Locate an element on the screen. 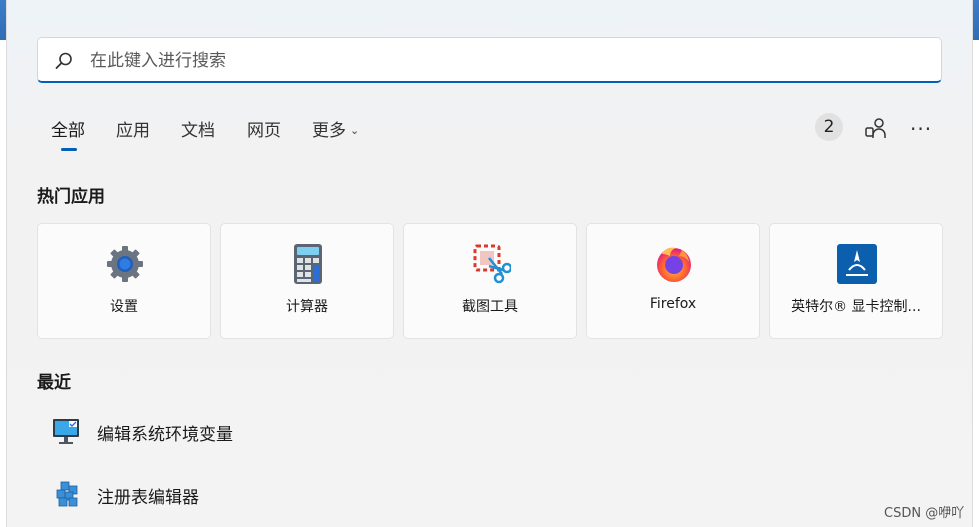  app-tile-label: 设置 is located at coordinates (124, 307).